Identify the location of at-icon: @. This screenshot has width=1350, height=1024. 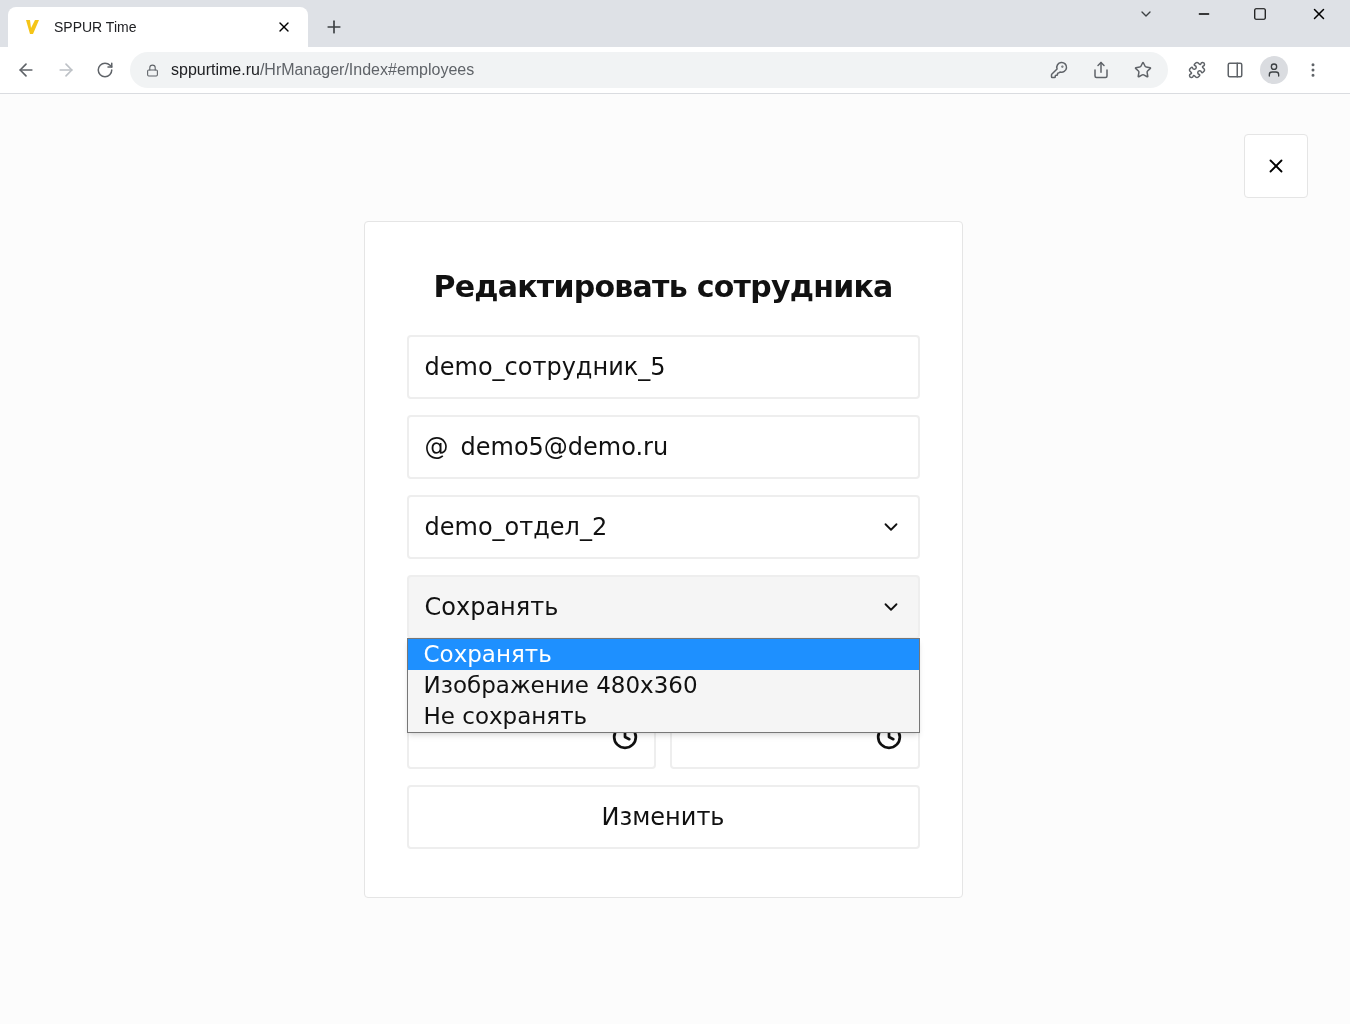
(436, 447).